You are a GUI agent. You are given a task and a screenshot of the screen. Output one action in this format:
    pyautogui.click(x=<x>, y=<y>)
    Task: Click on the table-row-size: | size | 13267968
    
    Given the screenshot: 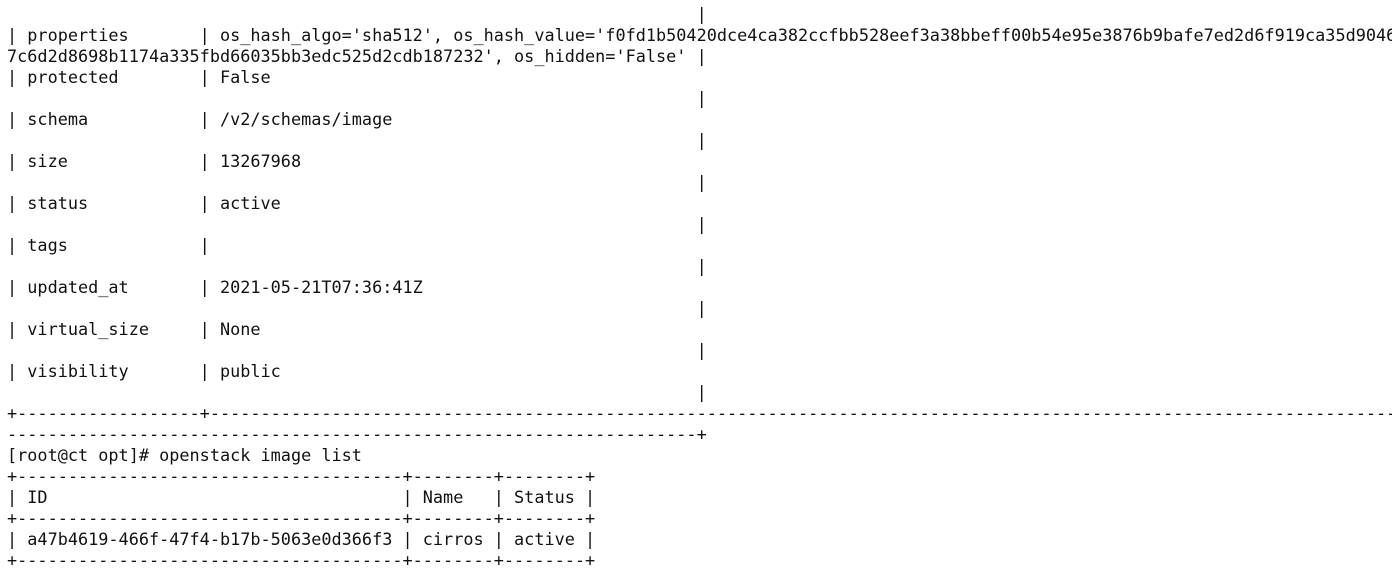 What is the action you would take?
    pyautogui.click(x=154, y=161)
    